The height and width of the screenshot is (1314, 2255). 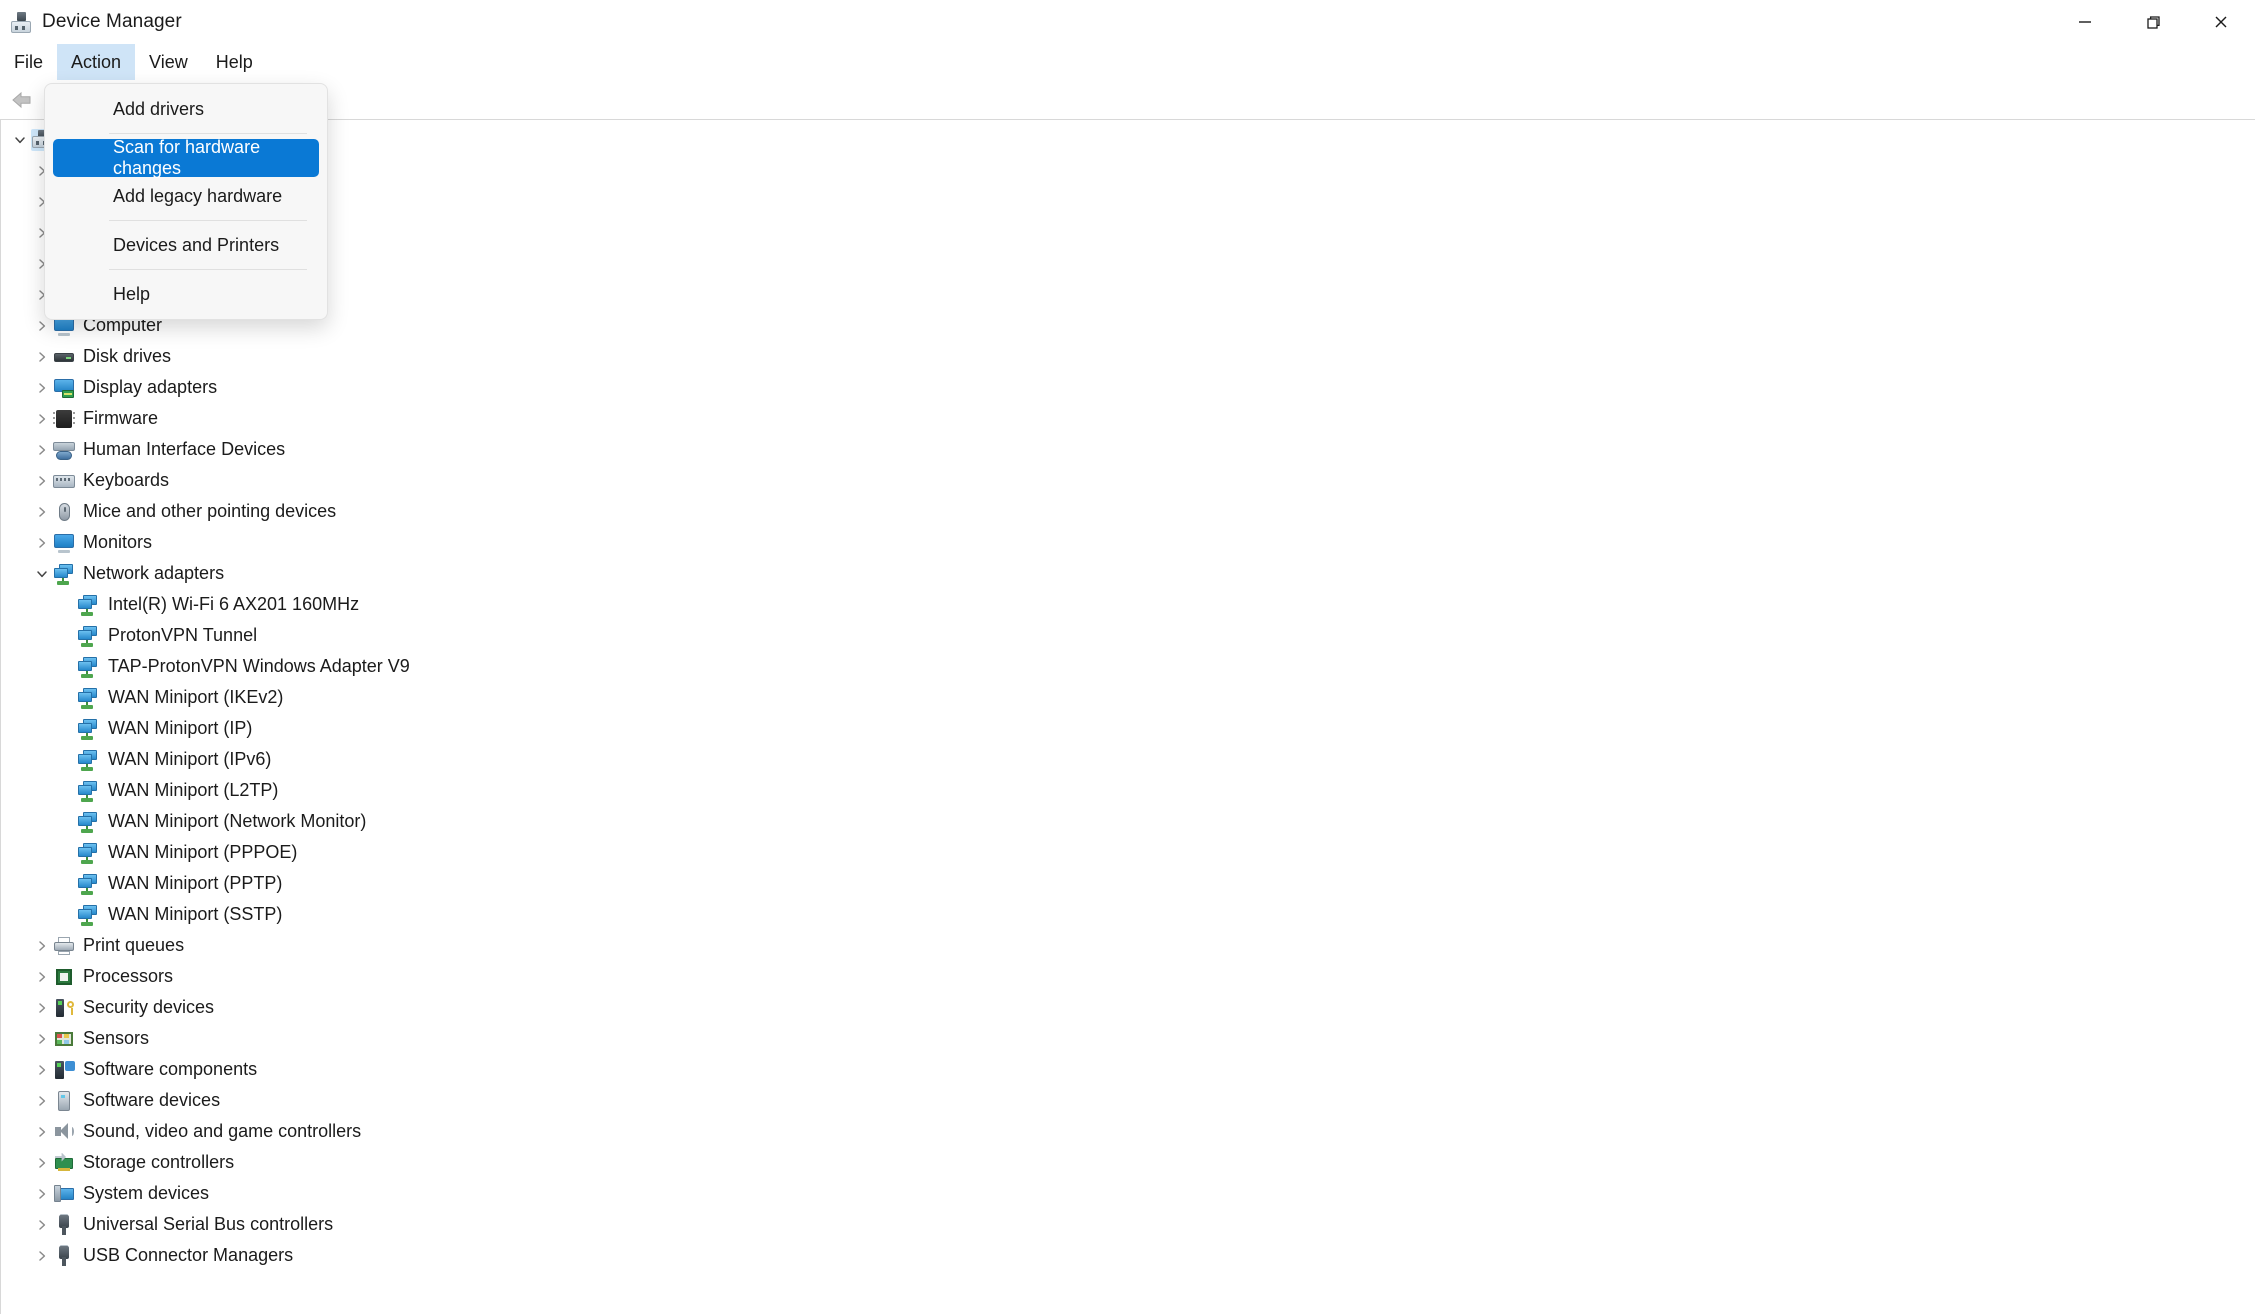 I want to click on tree-item-label: WAN Miniport (L2TP), so click(x=193, y=790).